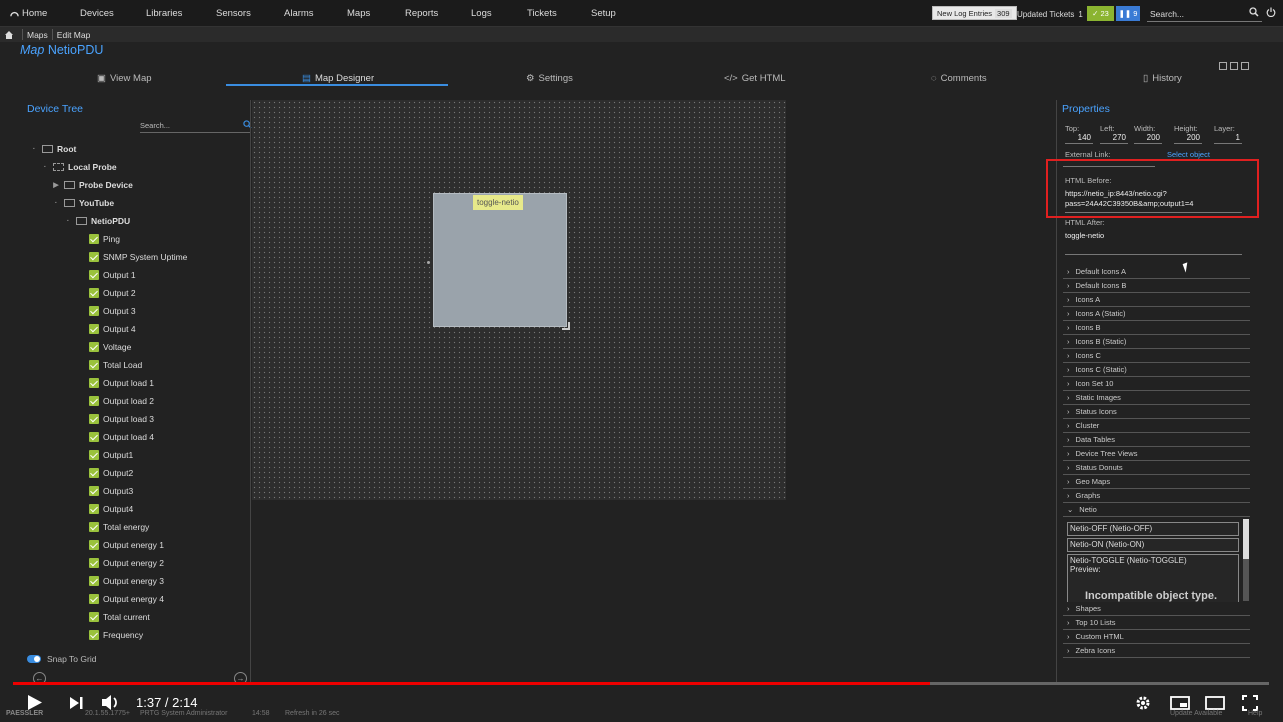  I want to click on tree-sensor-item: Ping, so click(104, 239).